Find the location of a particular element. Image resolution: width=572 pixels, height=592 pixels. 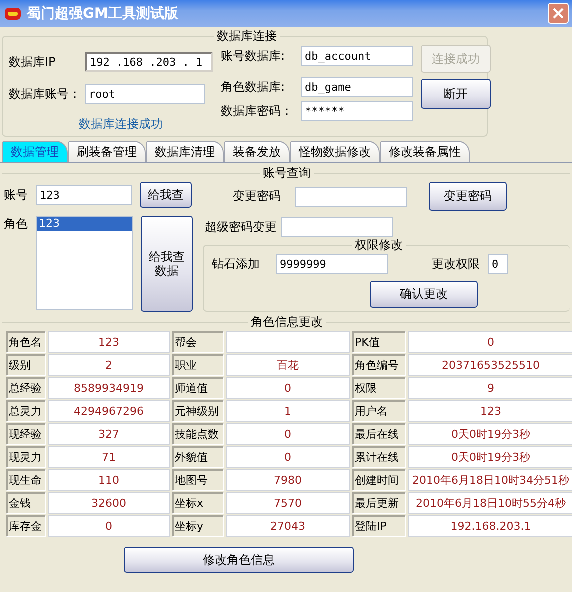

field-label: 数据库IP is located at coordinates (33, 62).